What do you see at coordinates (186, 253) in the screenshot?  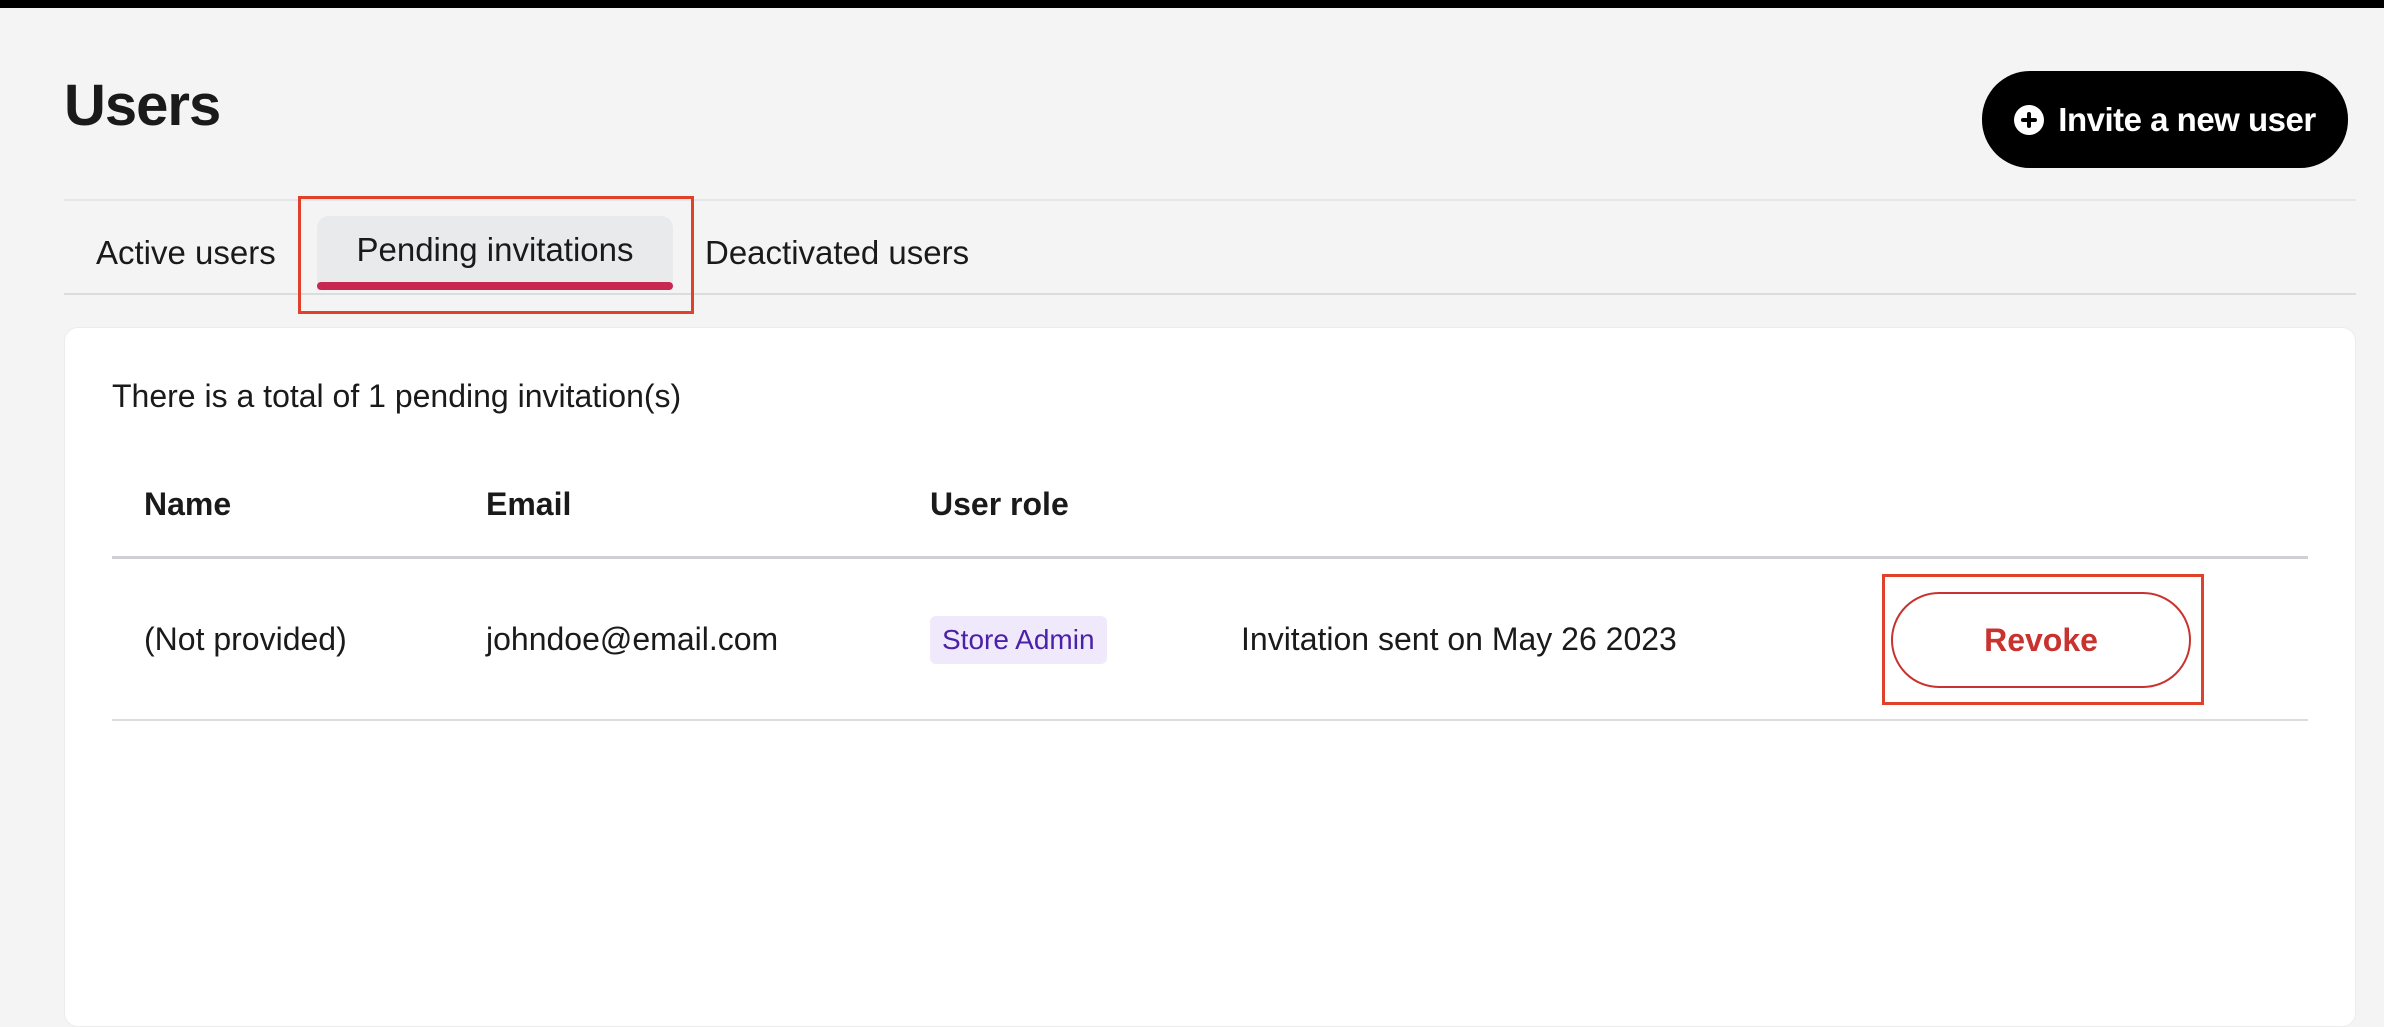 I see `tab-active-users: Active users` at bounding box center [186, 253].